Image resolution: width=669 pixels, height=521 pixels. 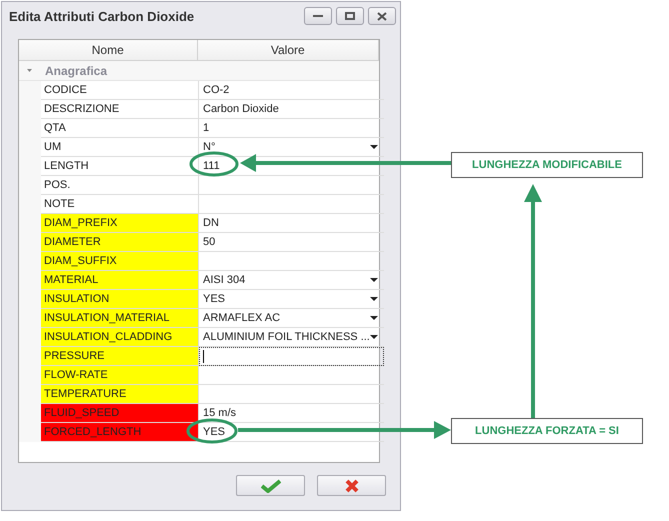 What do you see at coordinates (291, 356) in the screenshot?
I see `property-value` at bounding box center [291, 356].